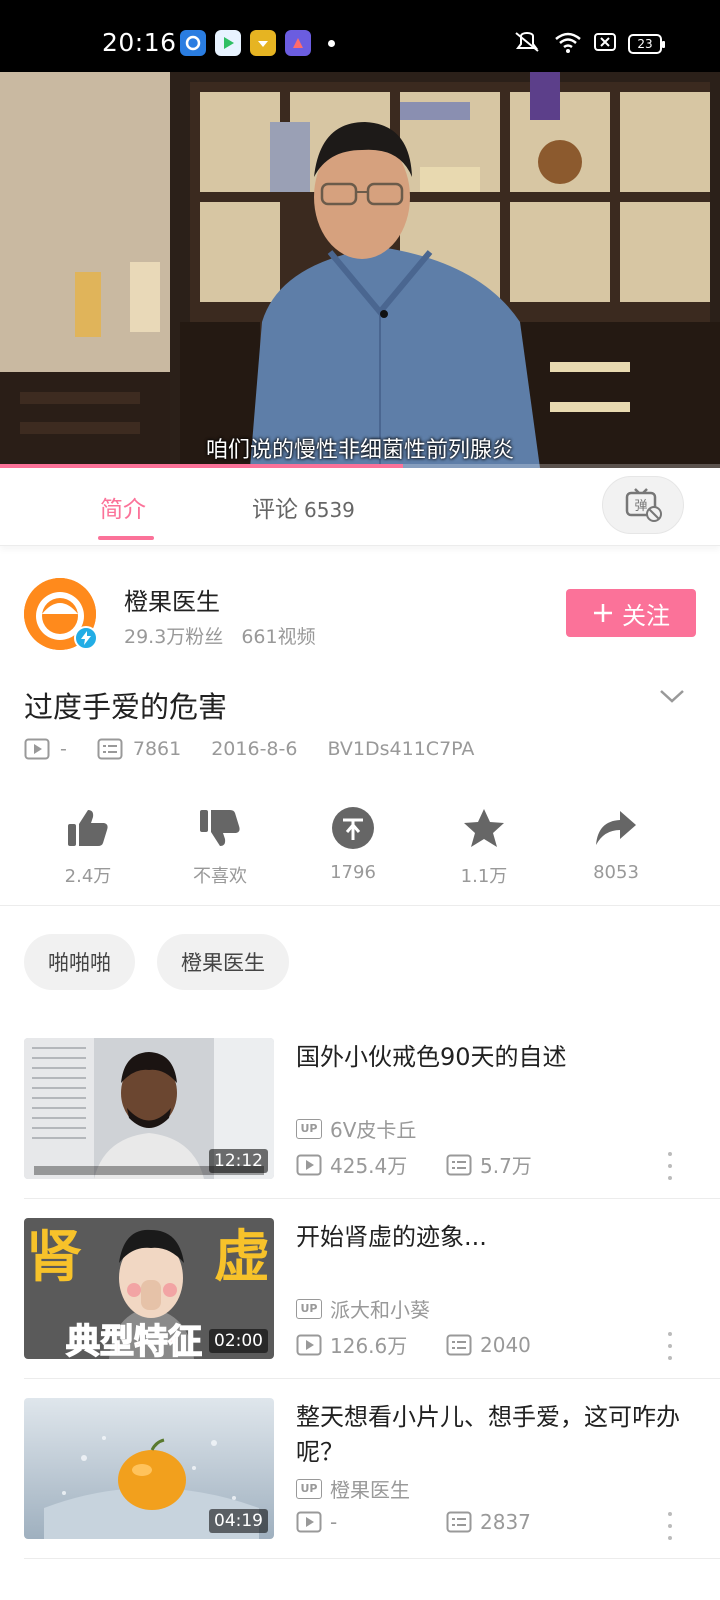 The width and height of the screenshot is (720, 1600). I want to click on dislike-label: 不喜欢, so click(220, 876).